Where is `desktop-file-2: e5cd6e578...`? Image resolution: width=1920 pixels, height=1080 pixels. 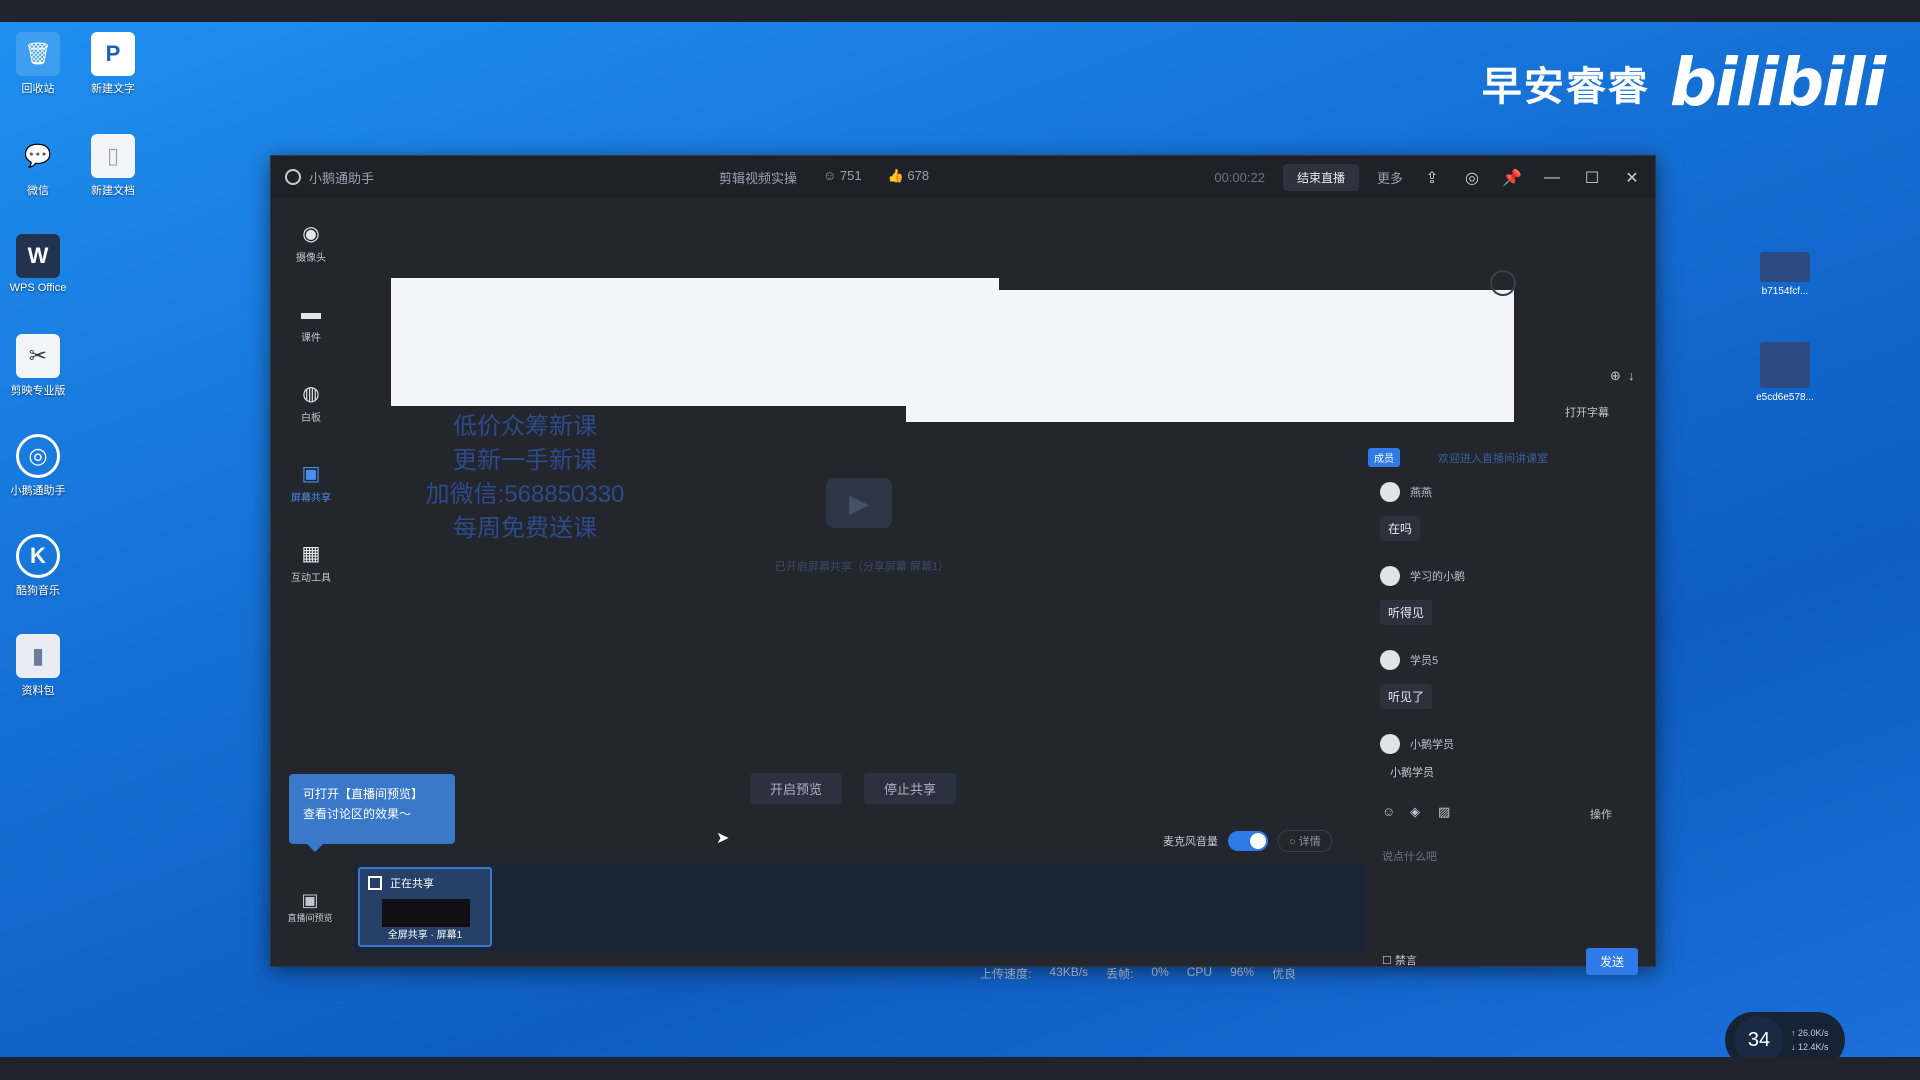
desktop-file-2: e5cd6e578... is located at coordinates (1785, 372).